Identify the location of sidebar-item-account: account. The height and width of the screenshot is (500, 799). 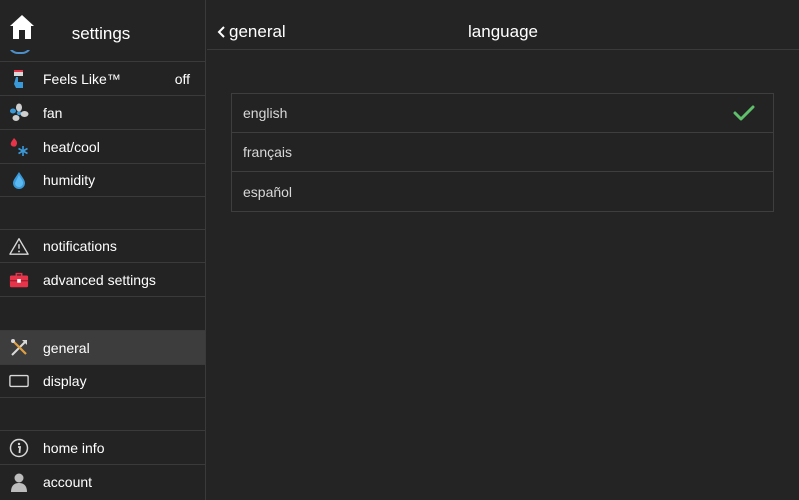
(102, 482).